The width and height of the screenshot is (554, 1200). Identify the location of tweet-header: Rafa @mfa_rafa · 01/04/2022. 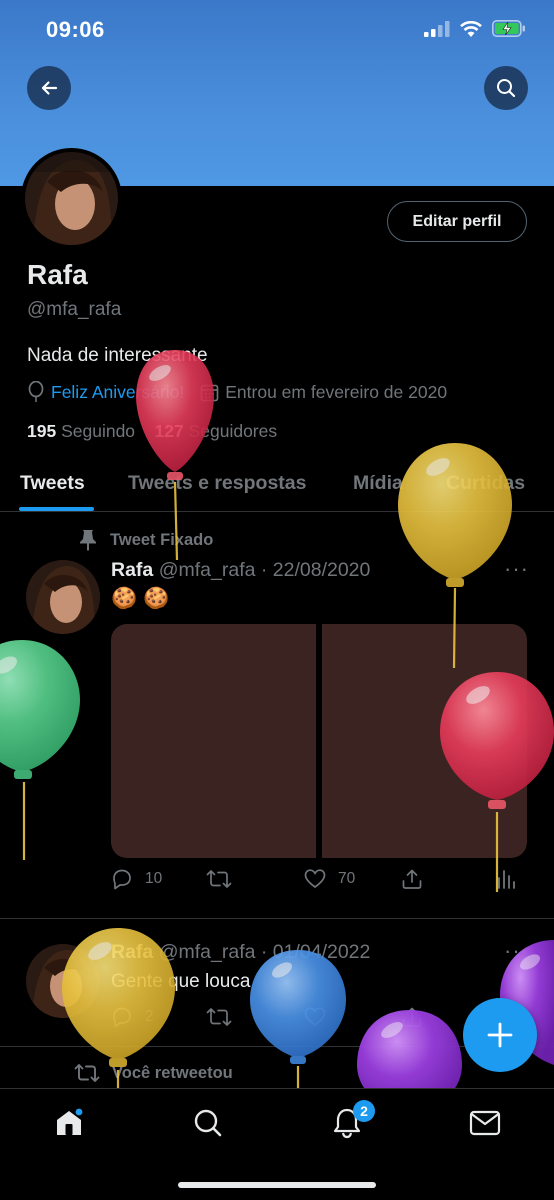
(241, 952).